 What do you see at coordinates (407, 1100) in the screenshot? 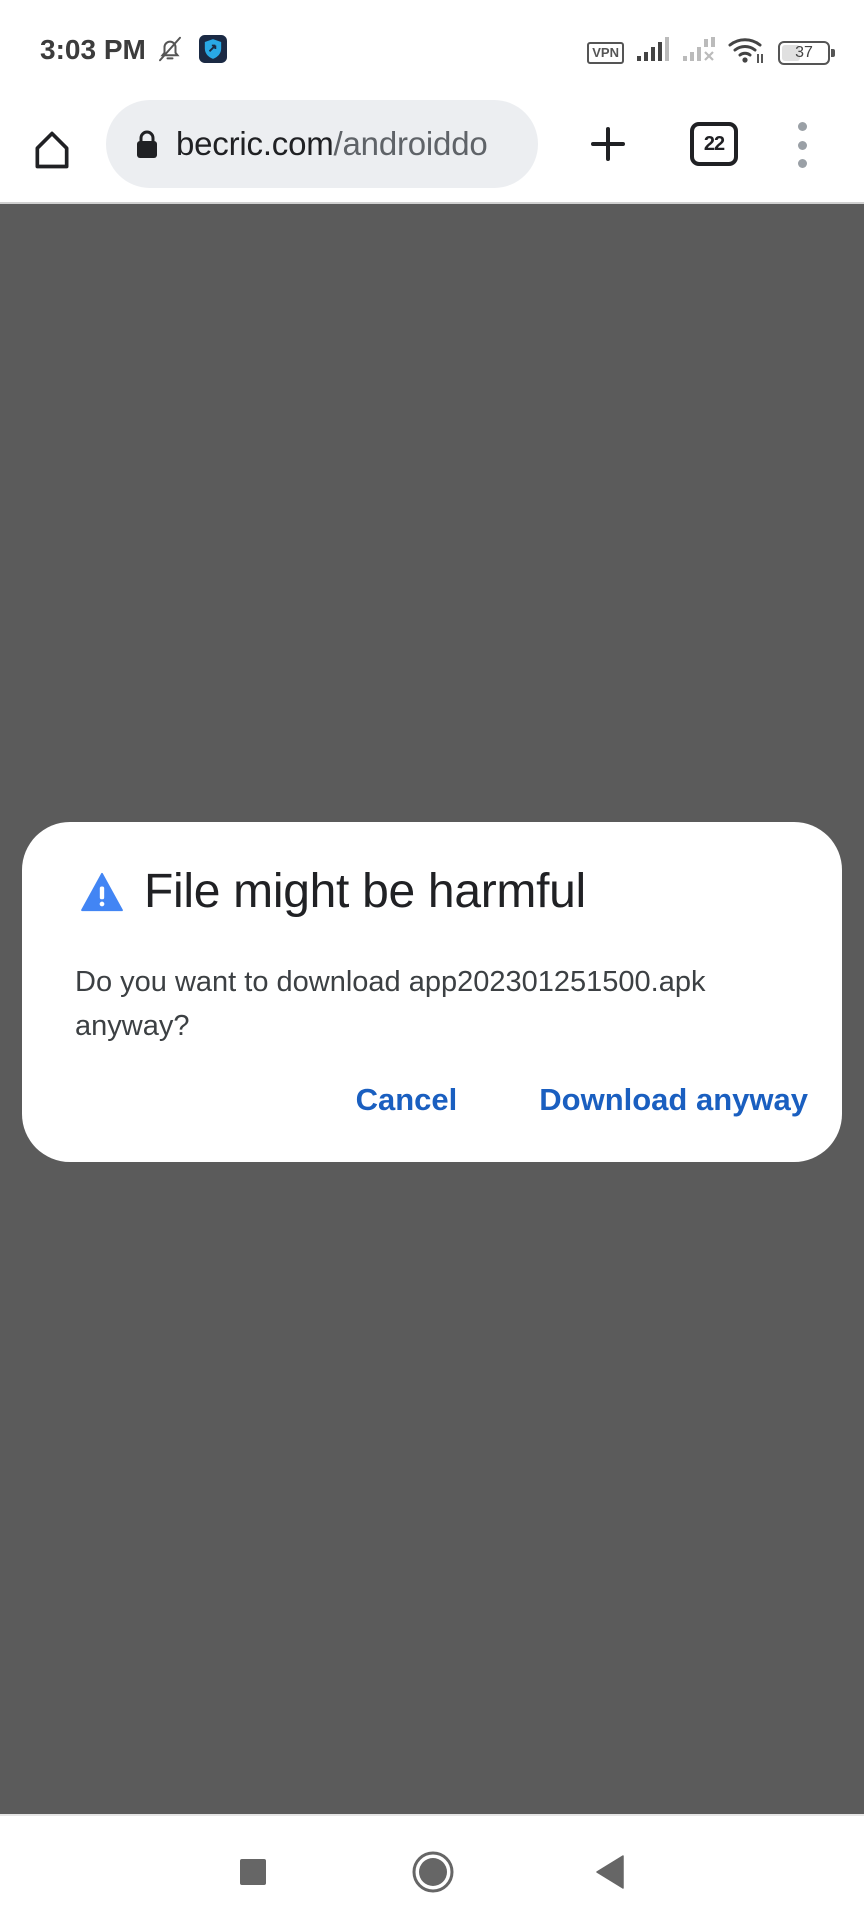
I see `cancel-button: Cancel` at bounding box center [407, 1100].